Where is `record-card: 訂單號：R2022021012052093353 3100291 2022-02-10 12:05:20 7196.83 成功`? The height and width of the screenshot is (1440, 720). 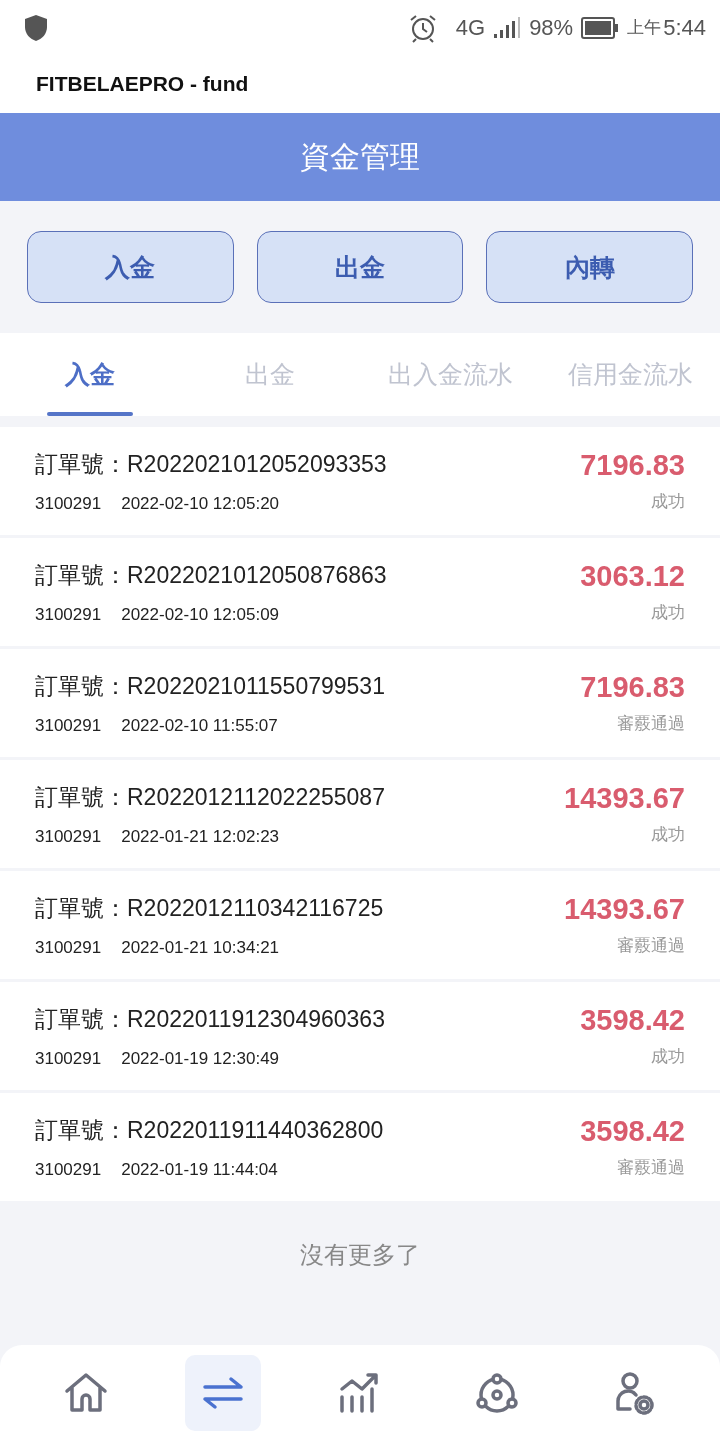 record-card: 訂單號：R2022021012052093353 3100291 2022-02-10 12:05:20 7196.83 成功 is located at coordinates (360, 481).